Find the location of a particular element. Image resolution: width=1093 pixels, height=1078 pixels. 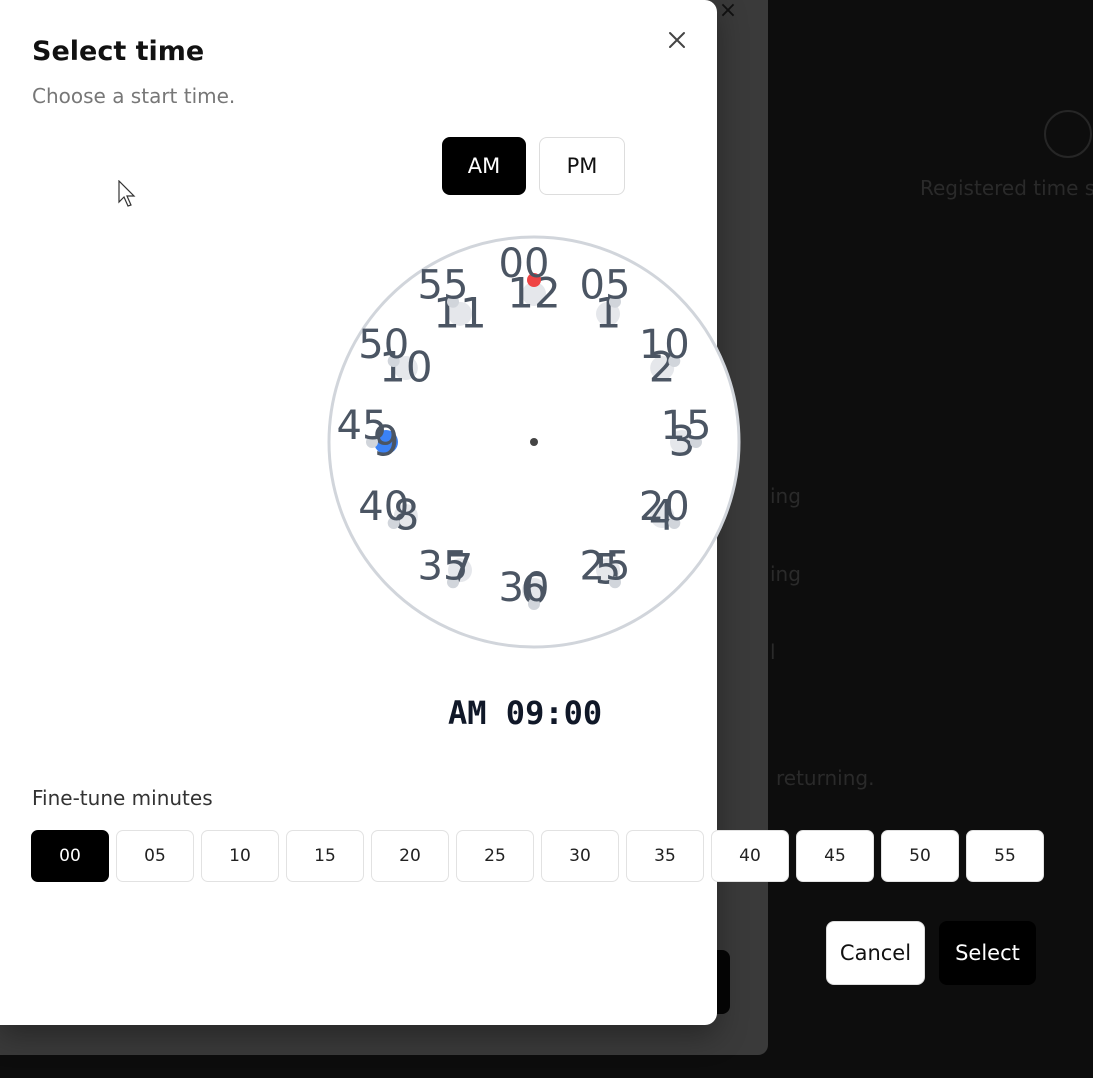

background-close-icon: × is located at coordinates (728, 11).